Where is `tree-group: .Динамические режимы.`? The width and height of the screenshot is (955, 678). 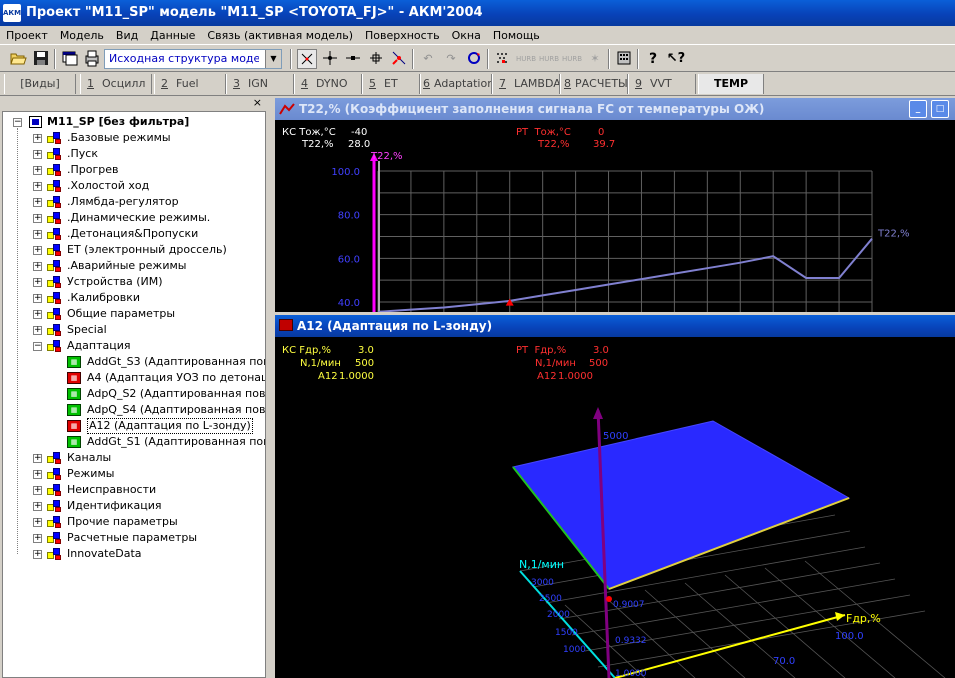 tree-group: .Динамические режимы. is located at coordinates (138, 218).